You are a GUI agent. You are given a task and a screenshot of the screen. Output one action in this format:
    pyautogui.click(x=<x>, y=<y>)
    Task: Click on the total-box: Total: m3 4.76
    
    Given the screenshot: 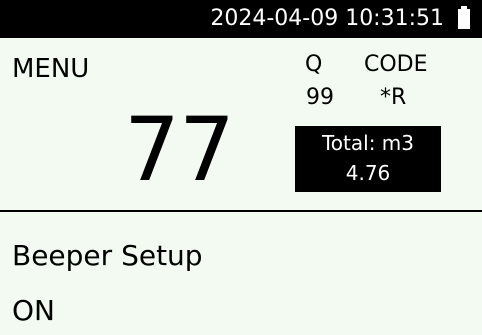 What is the action you would take?
    pyautogui.click(x=368, y=159)
    